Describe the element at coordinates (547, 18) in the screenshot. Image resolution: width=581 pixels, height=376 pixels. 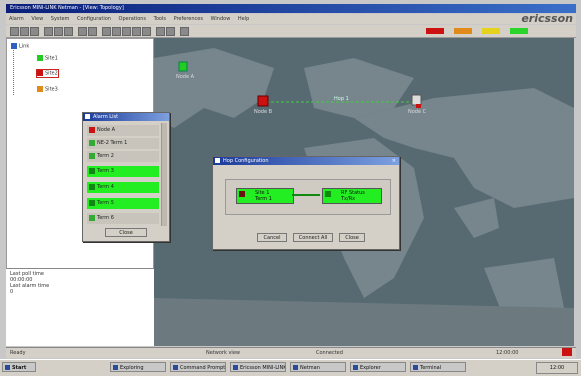
I see `ericsson-logo: ericsson` at that location.